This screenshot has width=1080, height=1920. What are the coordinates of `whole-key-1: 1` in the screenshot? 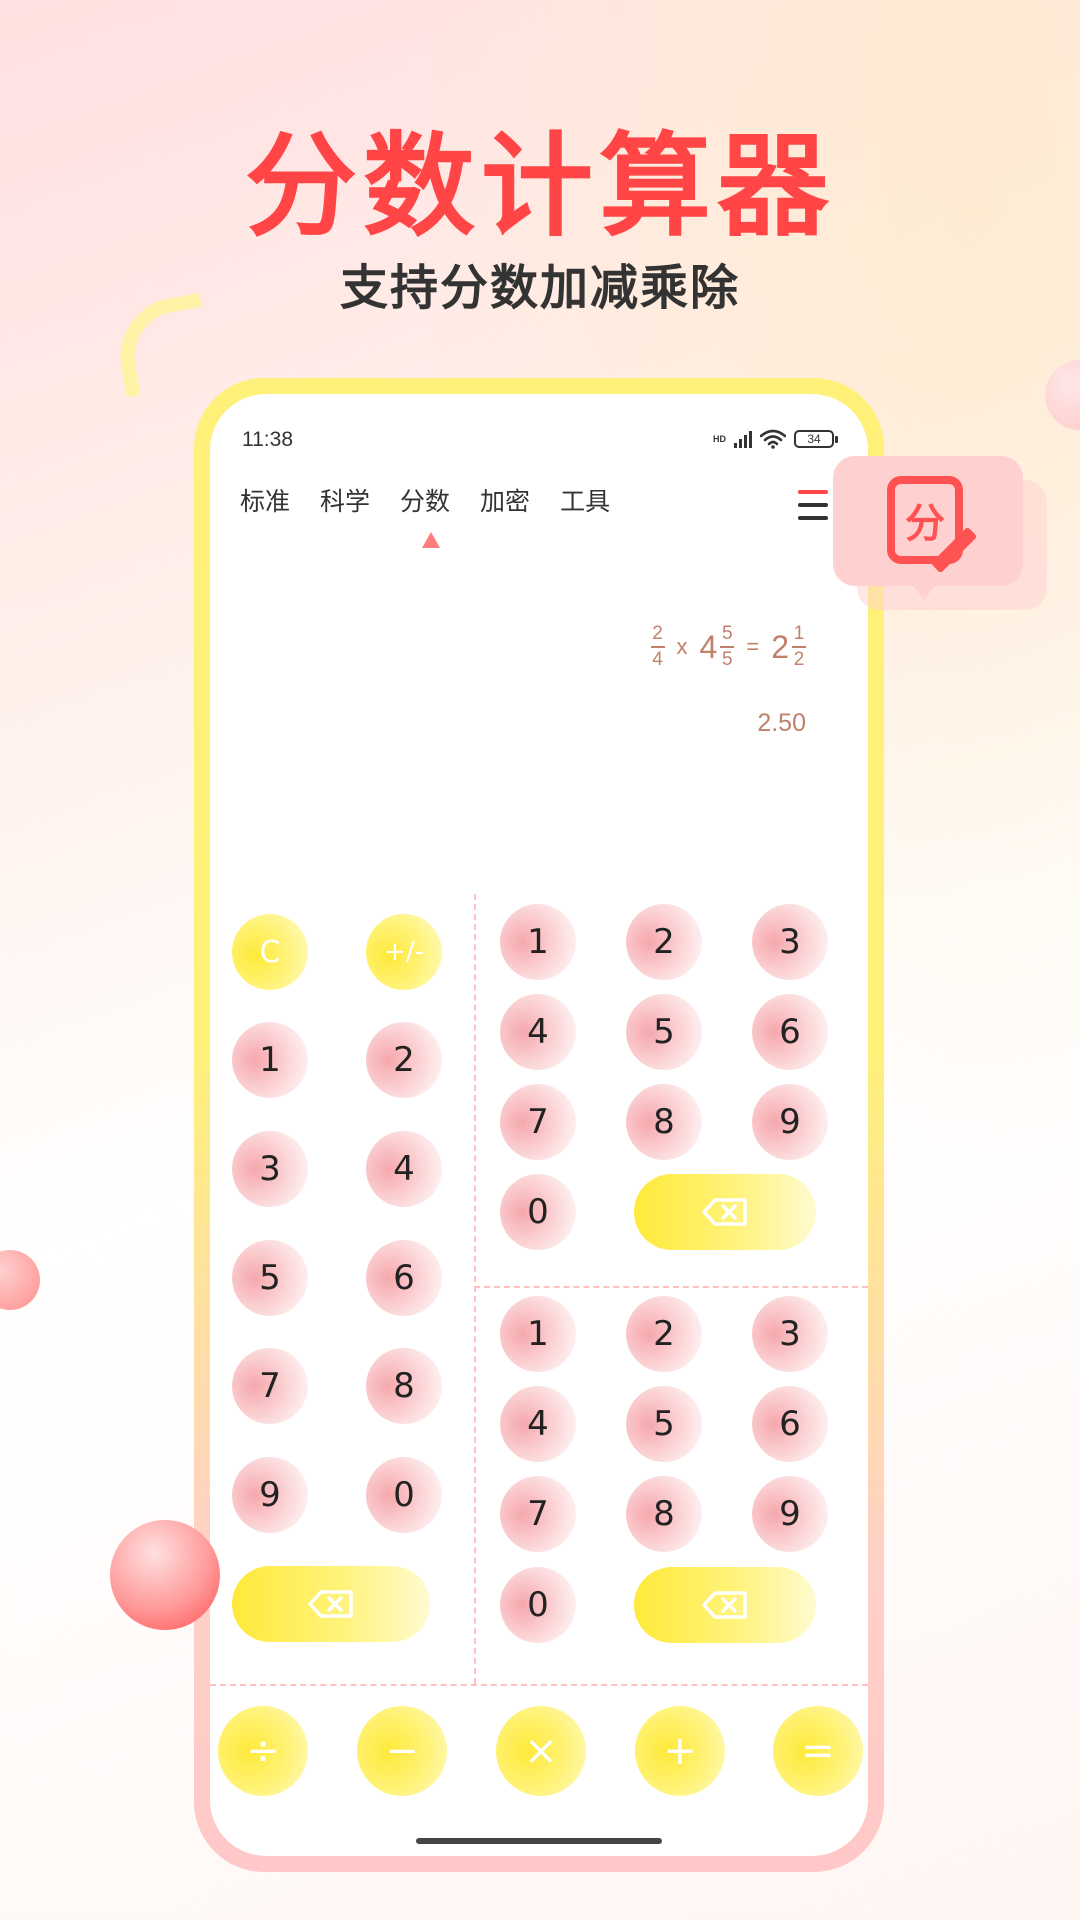 It's located at (270, 1060).